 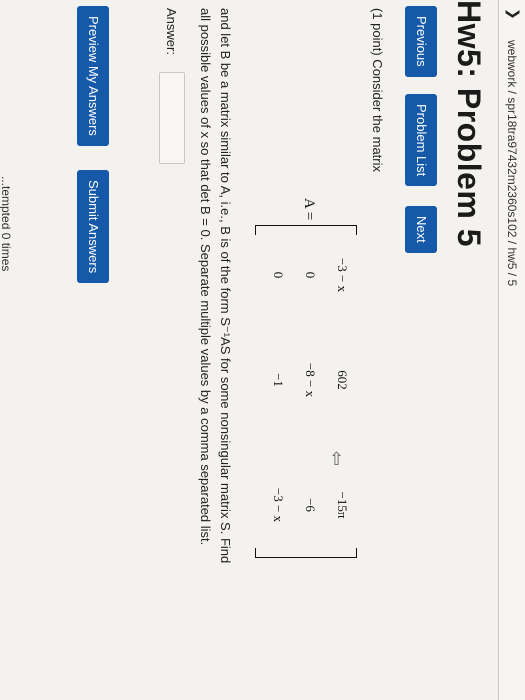 I want to click on preview-answers-button: Preview My Answers, so click(x=93, y=76).